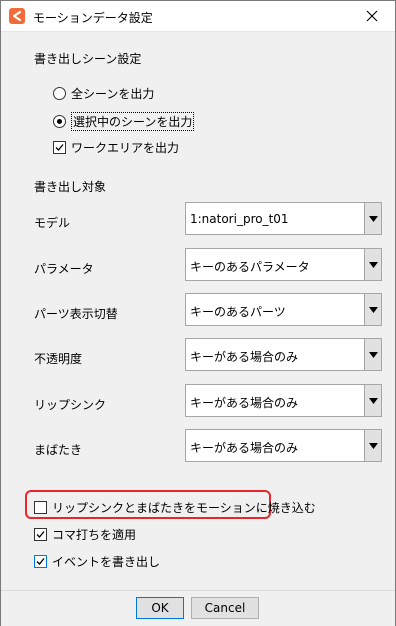 The width and height of the screenshot is (396, 626). Describe the element at coordinates (184, 508) in the screenshot. I see `bake-lipsync-blink-label: リップシンクとまばたきをモーションに焼き込む` at that location.